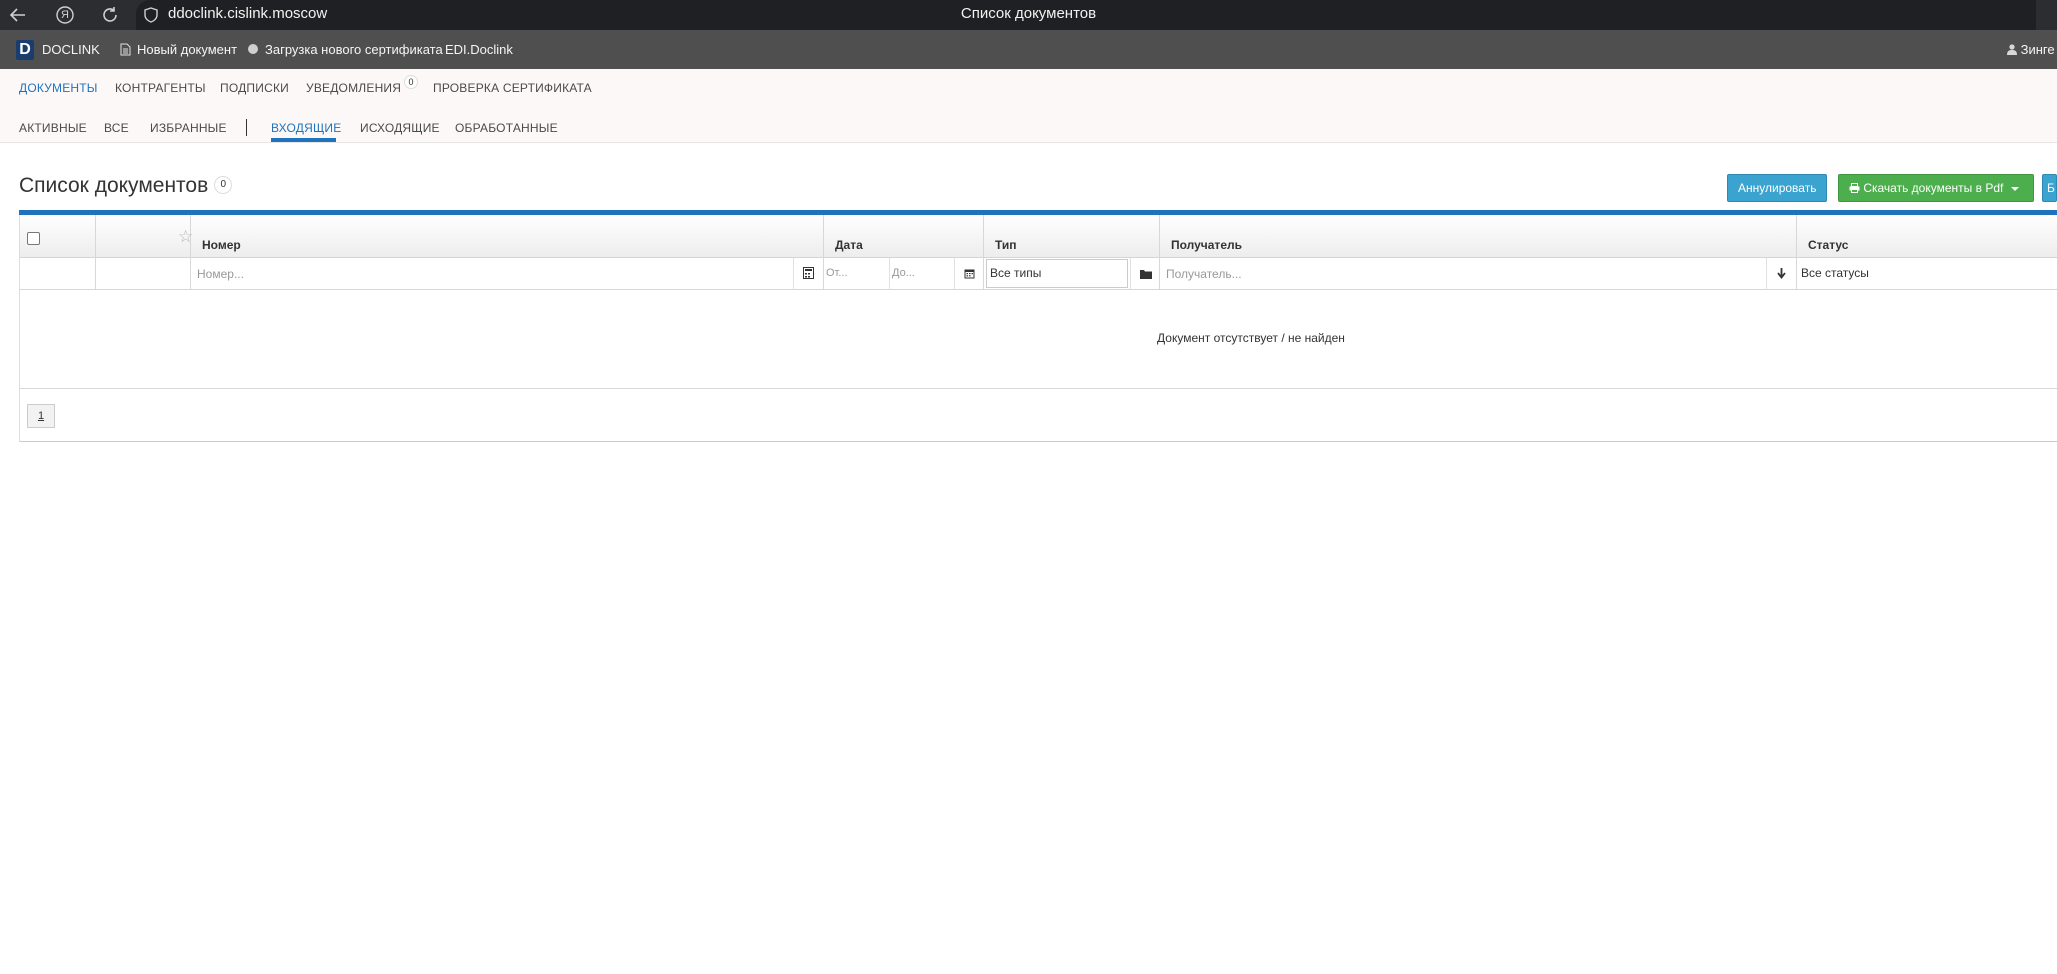  Describe the element at coordinates (507, 236) in the screenshot. I see `header-number: Номер` at that location.